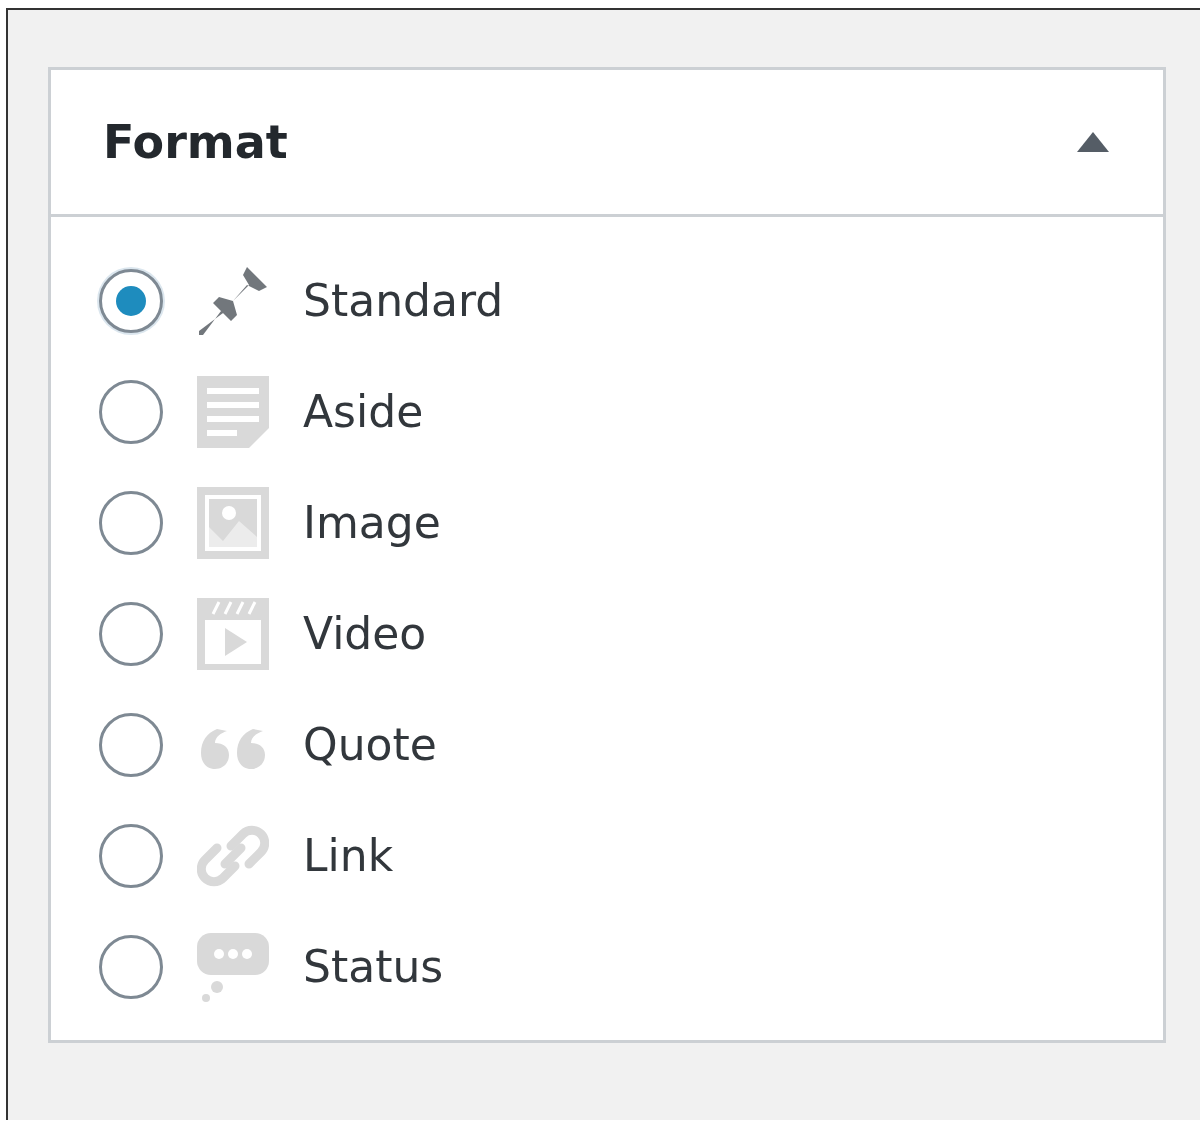  What do you see at coordinates (195, 142) in the screenshot?
I see `panel-title: Format` at bounding box center [195, 142].